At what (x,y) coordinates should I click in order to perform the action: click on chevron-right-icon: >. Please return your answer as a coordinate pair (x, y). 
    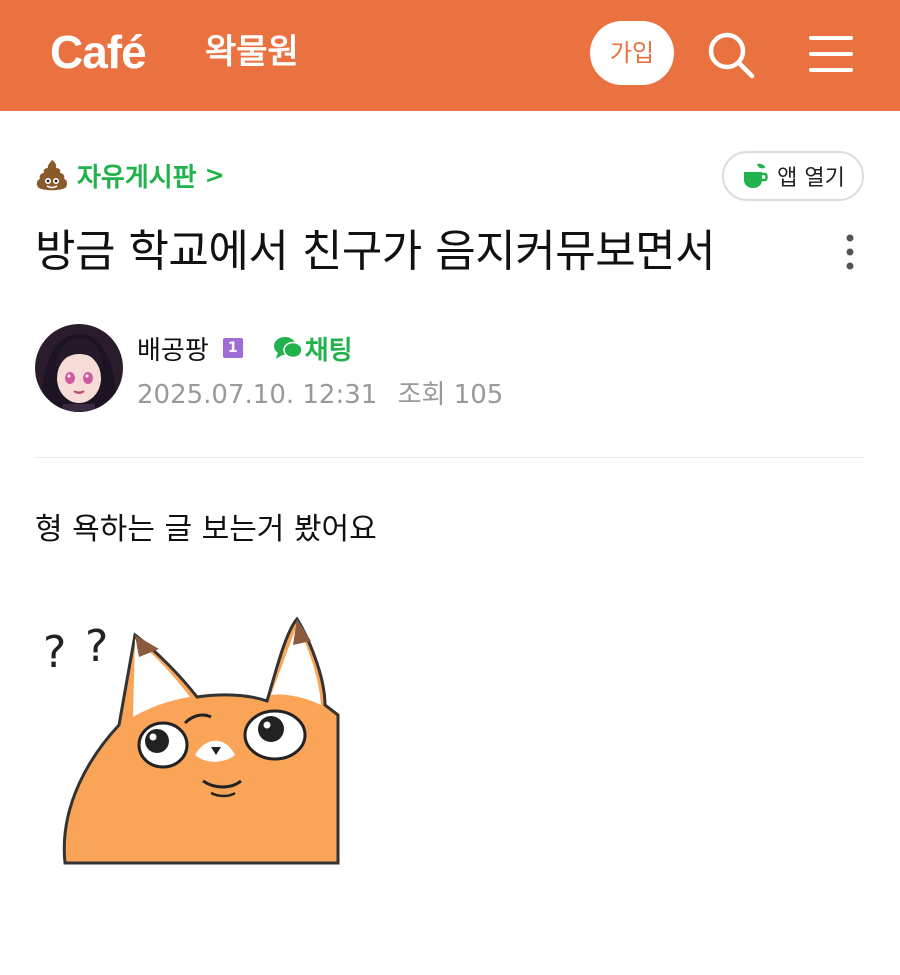
    Looking at the image, I should click on (214, 175).